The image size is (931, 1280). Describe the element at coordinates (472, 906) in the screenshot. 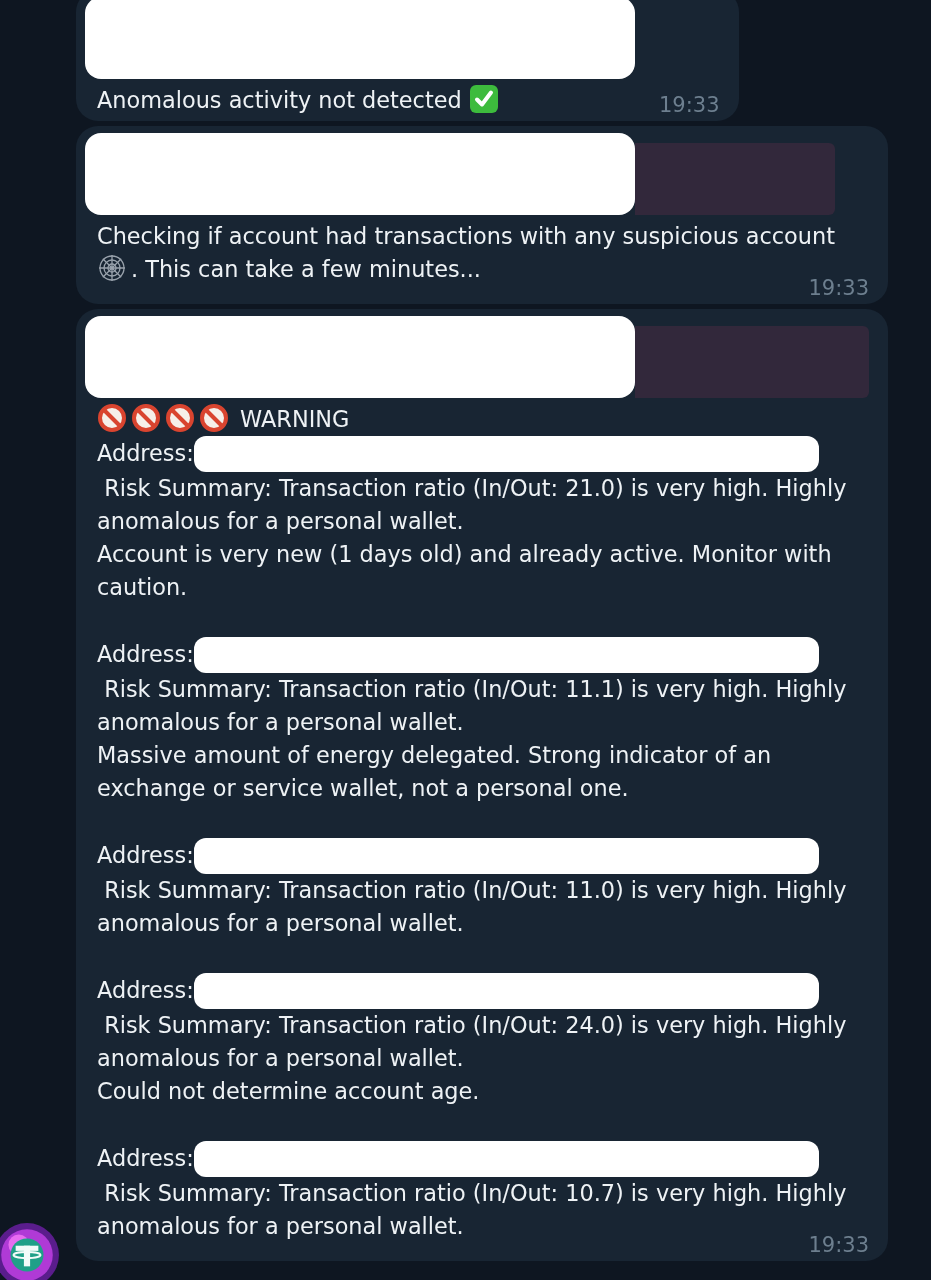

I see `message-text: Risk Summary: Transaction ratio (In/Out: 11.0) is very high. Highly anomalous for a personal wallet.` at that location.